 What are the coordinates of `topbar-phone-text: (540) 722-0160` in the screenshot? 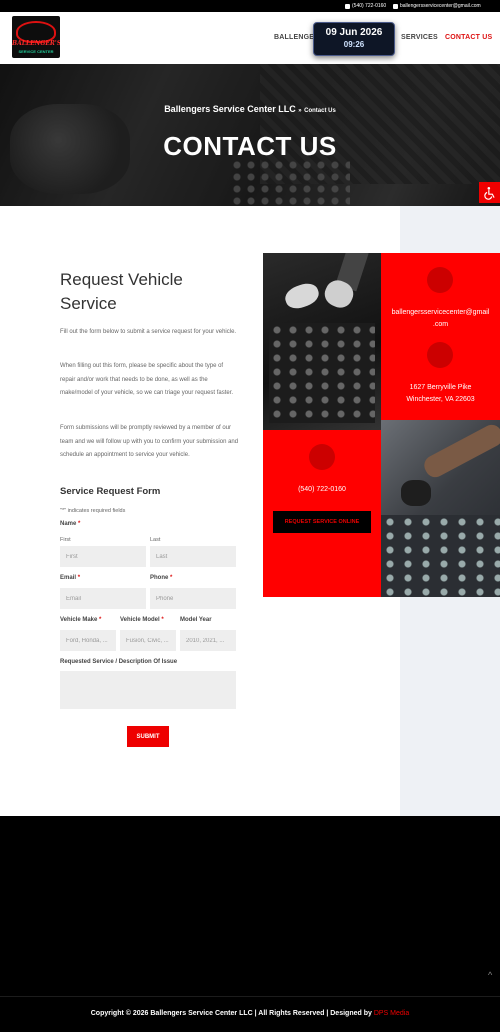 It's located at (369, 6).